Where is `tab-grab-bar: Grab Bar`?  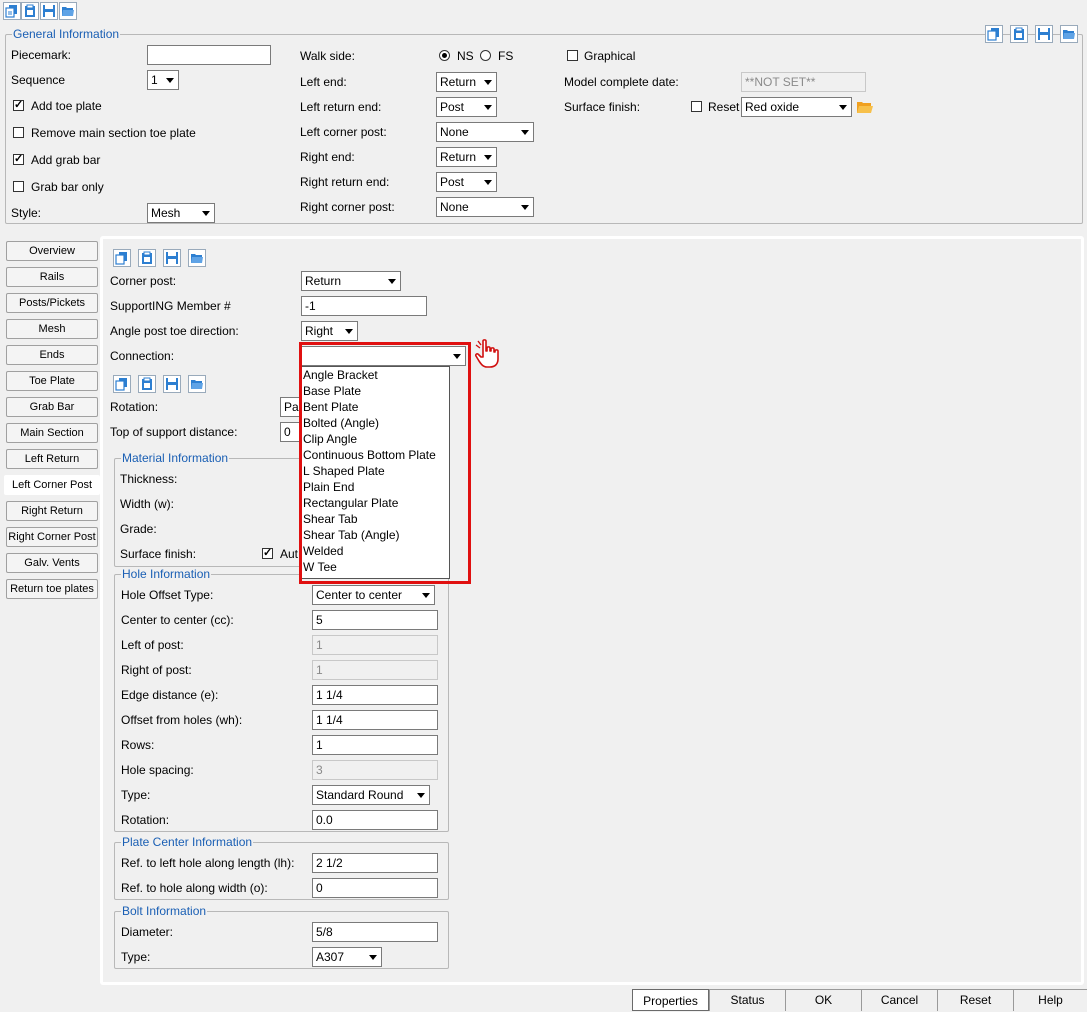
tab-grab-bar: Grab Bar is located at coordinates (52, 407).